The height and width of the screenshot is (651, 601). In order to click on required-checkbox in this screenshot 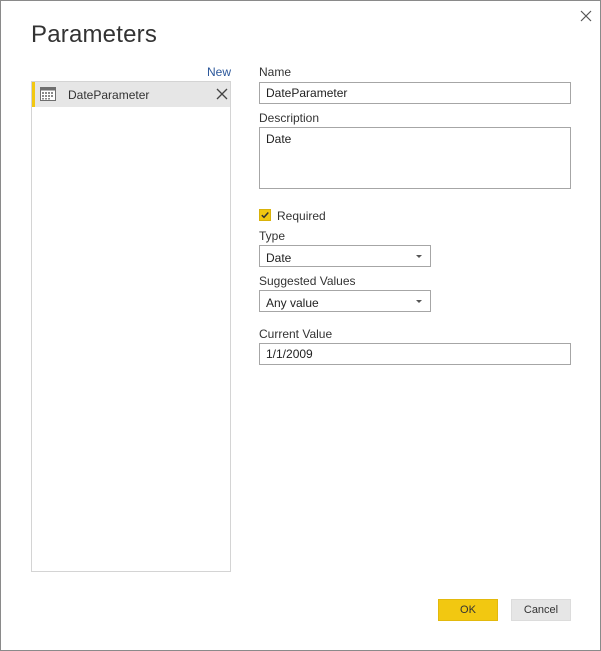, I will do `click(265, 215)`.